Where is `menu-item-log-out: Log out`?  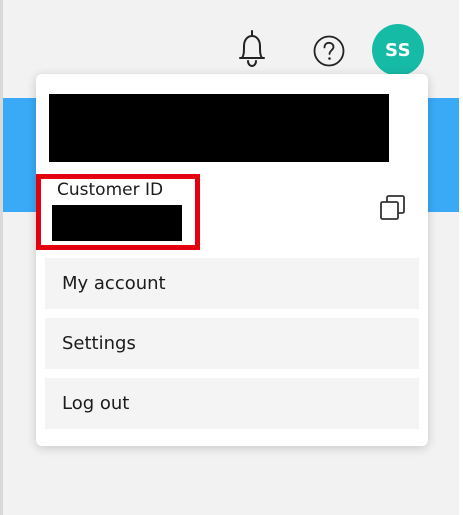
menu-item-log-out: Log out is located at coordinates (232, 403).